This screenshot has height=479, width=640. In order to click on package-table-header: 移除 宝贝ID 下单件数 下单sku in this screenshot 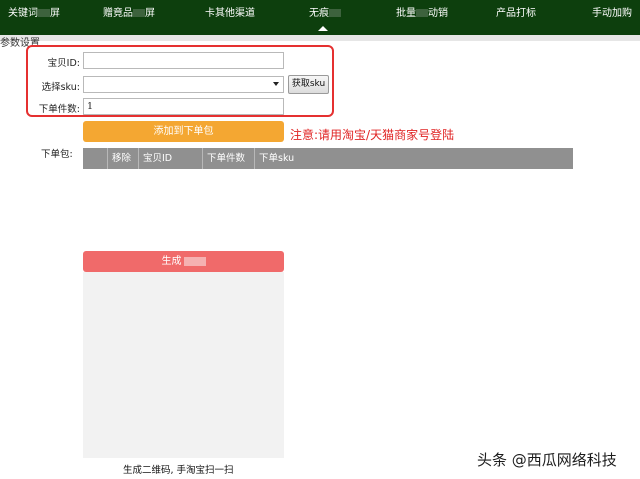, I will do `click(328, 158)`.